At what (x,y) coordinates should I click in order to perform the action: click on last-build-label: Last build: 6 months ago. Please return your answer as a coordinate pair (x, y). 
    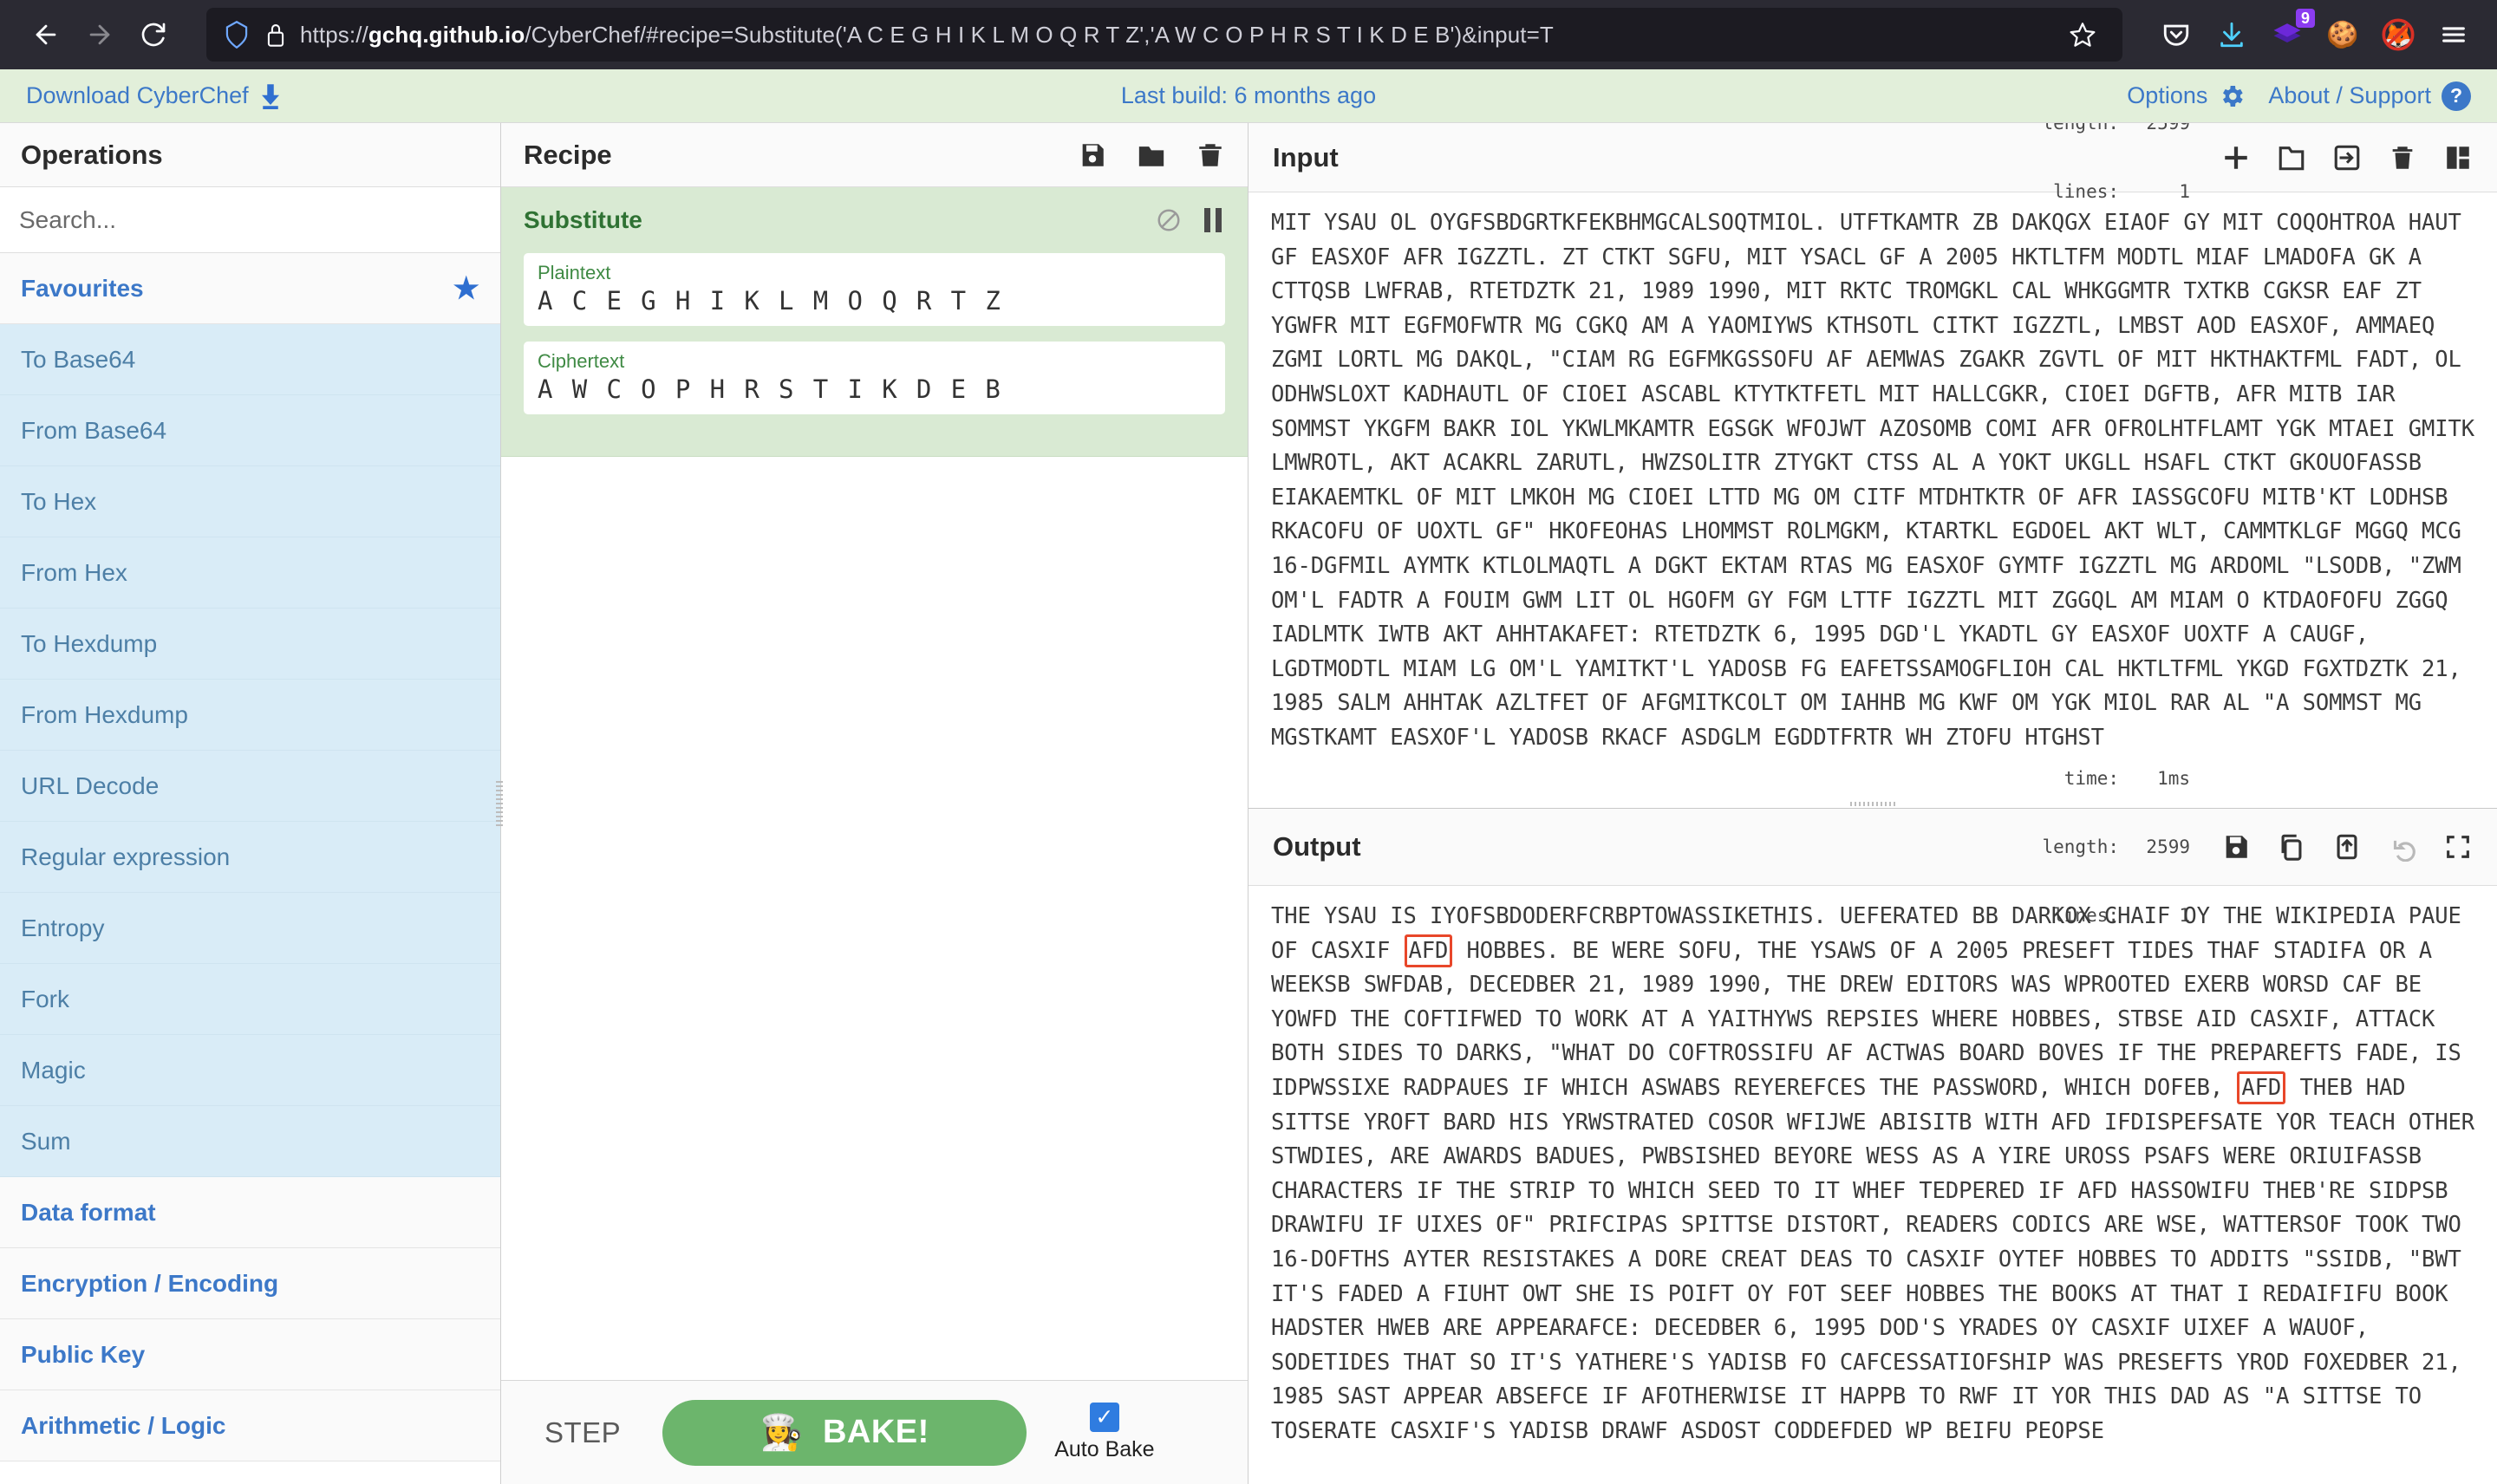
    Looking at the image, I should click on (1248, 95).